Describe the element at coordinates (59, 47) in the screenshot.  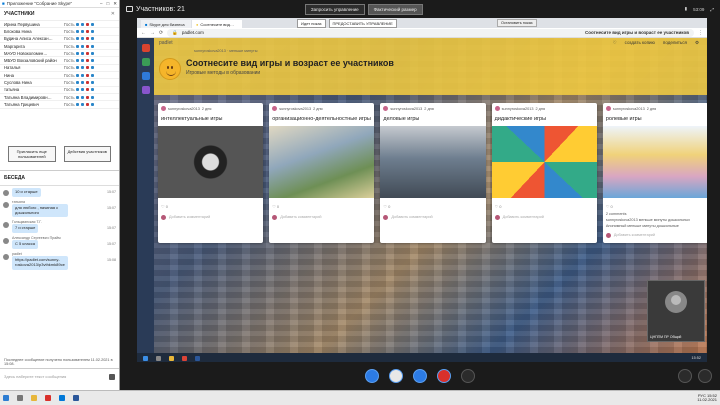
I see `participant-row: Маргарита Гость` at that location.